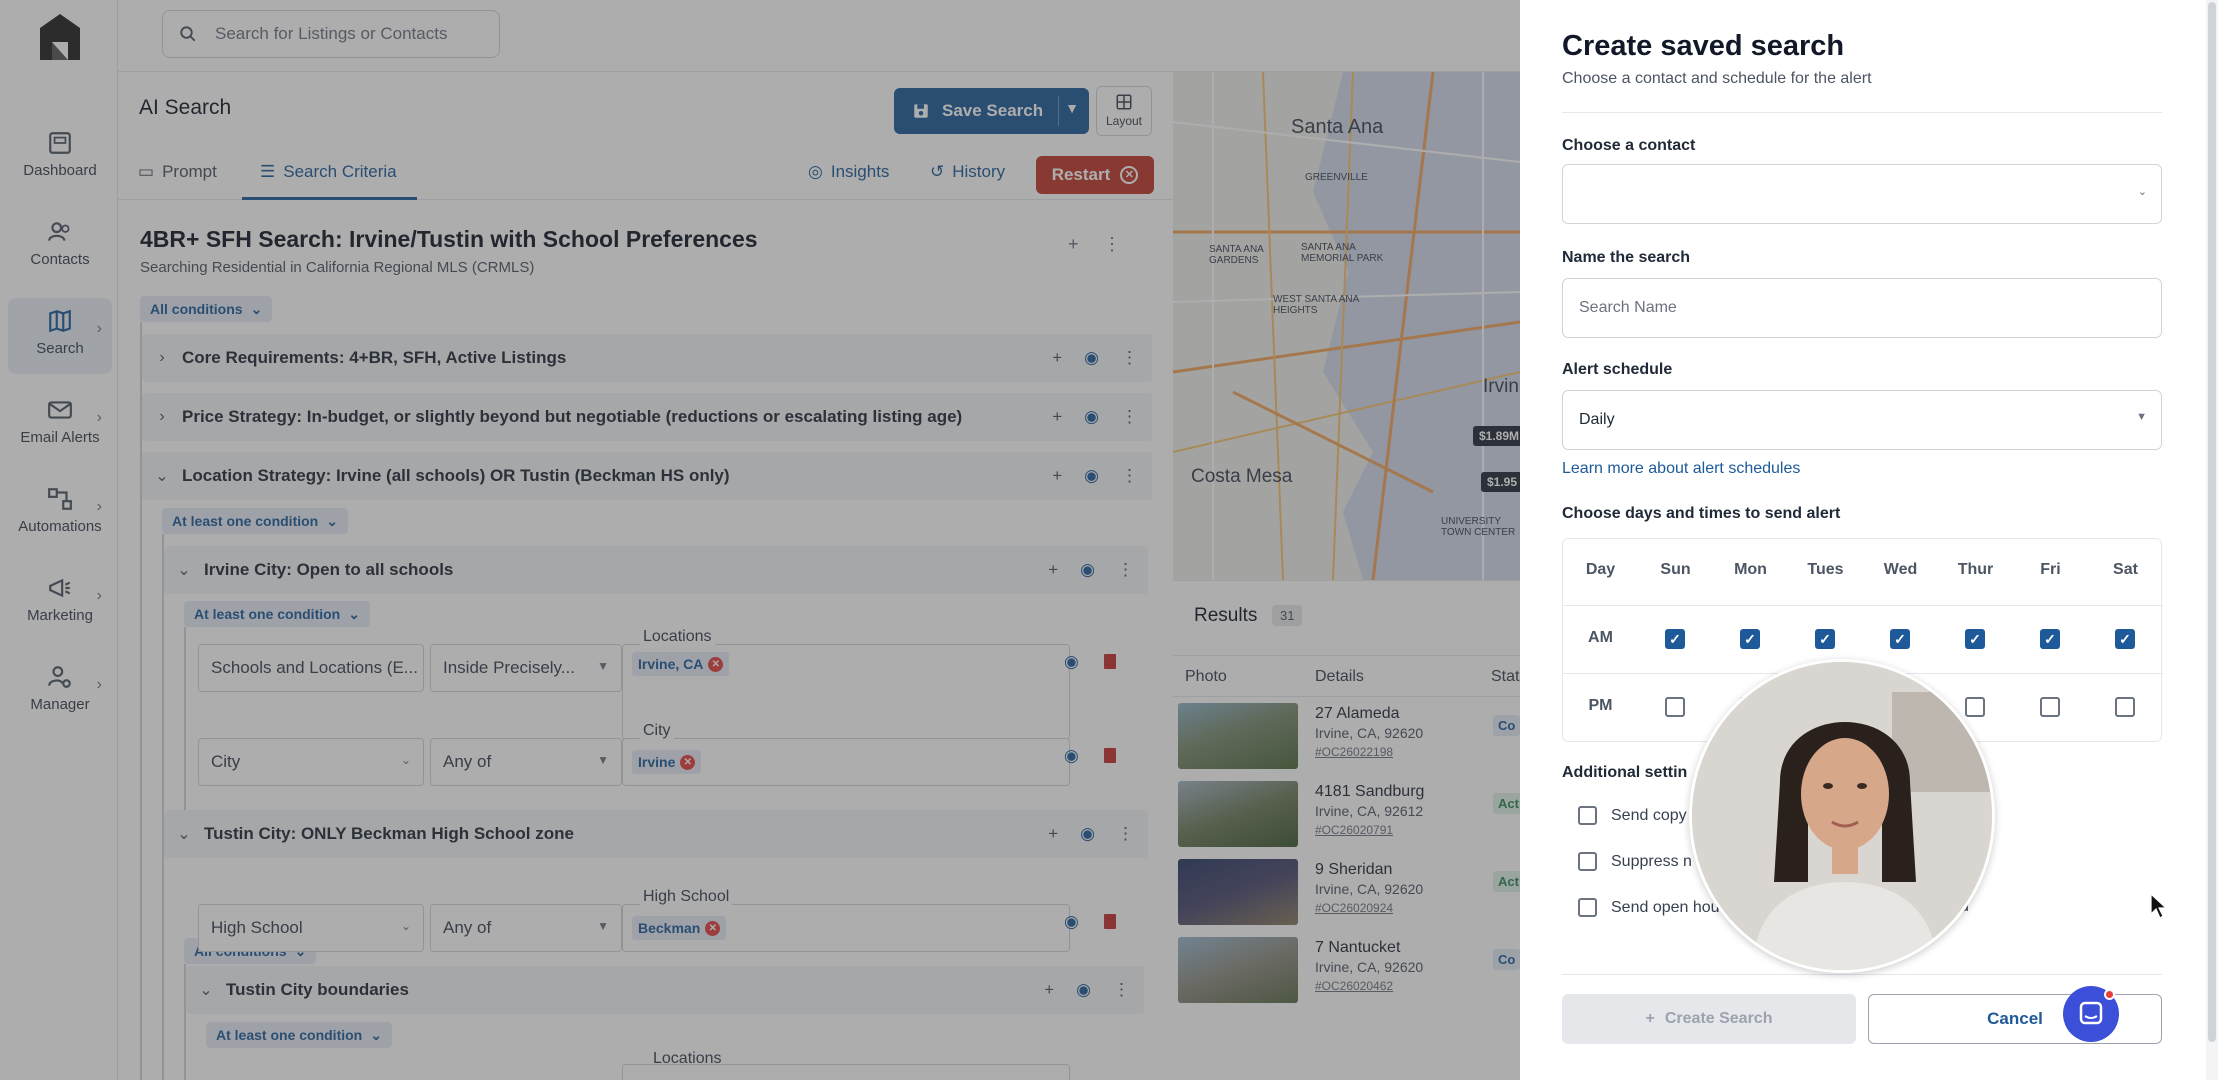 Image resolution: width=2218 pixels, height=1080 pixels. What do you see at coordinates (1862, 420) in the screenshot?
I see `alert-schedule-select: Daily ▼` at bounding box center [1862, 420].